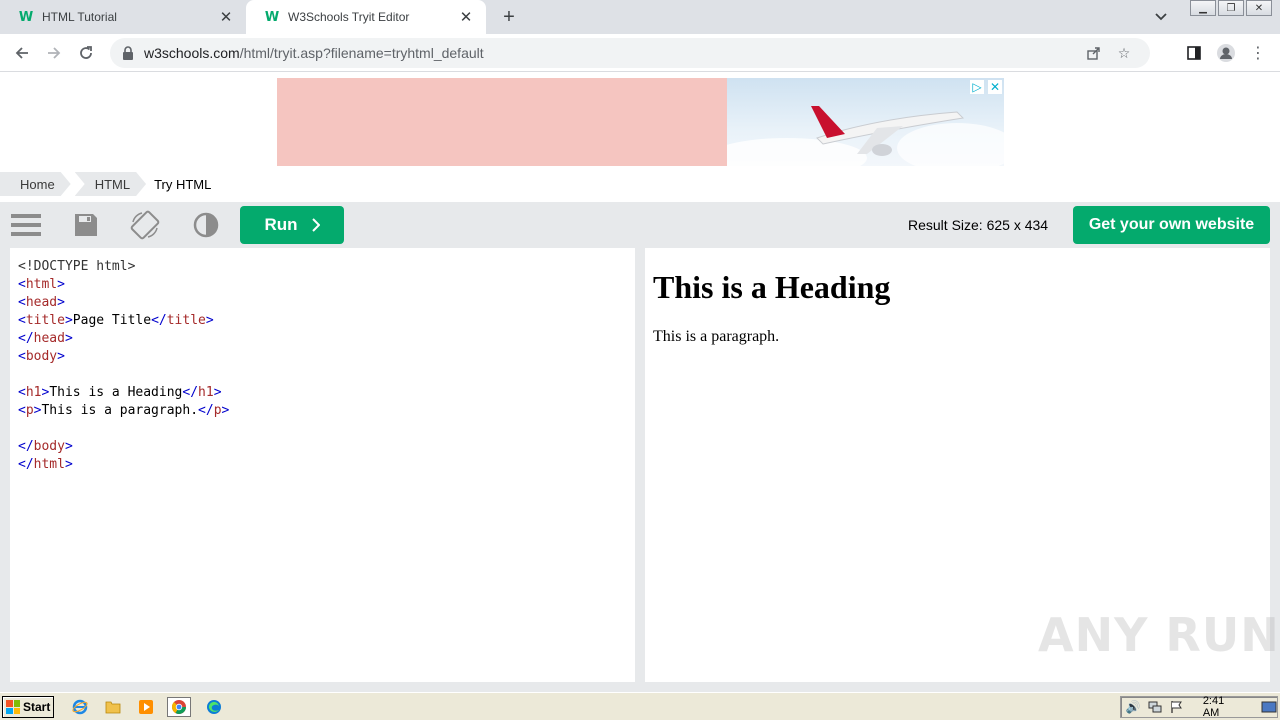 This screenshot has width=1280, height=720. I want to click on code-line: <p>This is a paragraph.</p>, so click(322, 411).